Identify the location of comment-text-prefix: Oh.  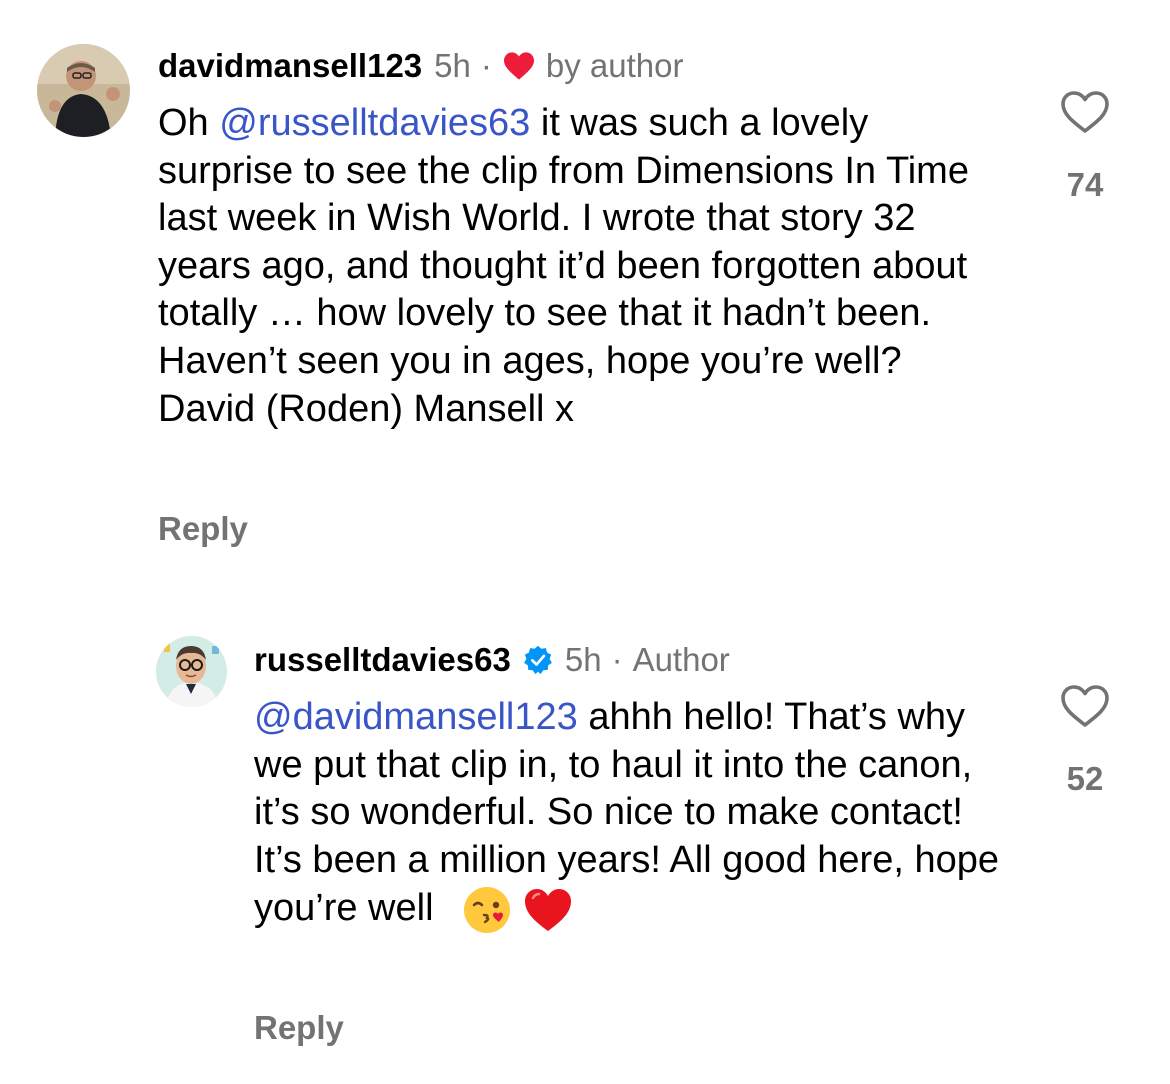
(189, 123).